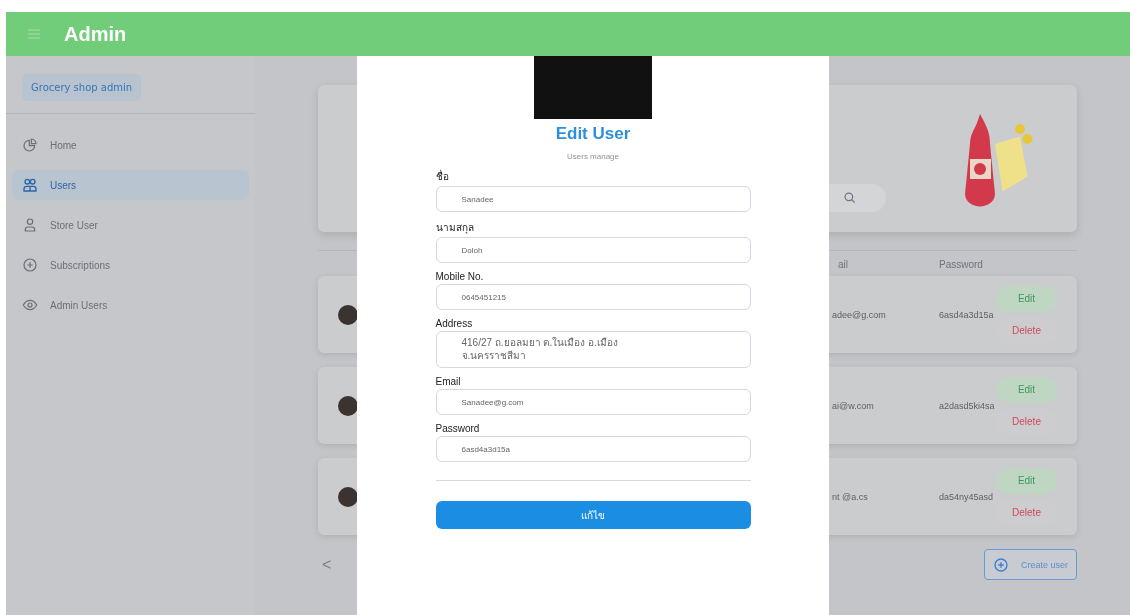 Image resolution: width=1130 pixels, height=615 pixels. I want to click on table-cell-text: adee@g.com, so click(859, 314).